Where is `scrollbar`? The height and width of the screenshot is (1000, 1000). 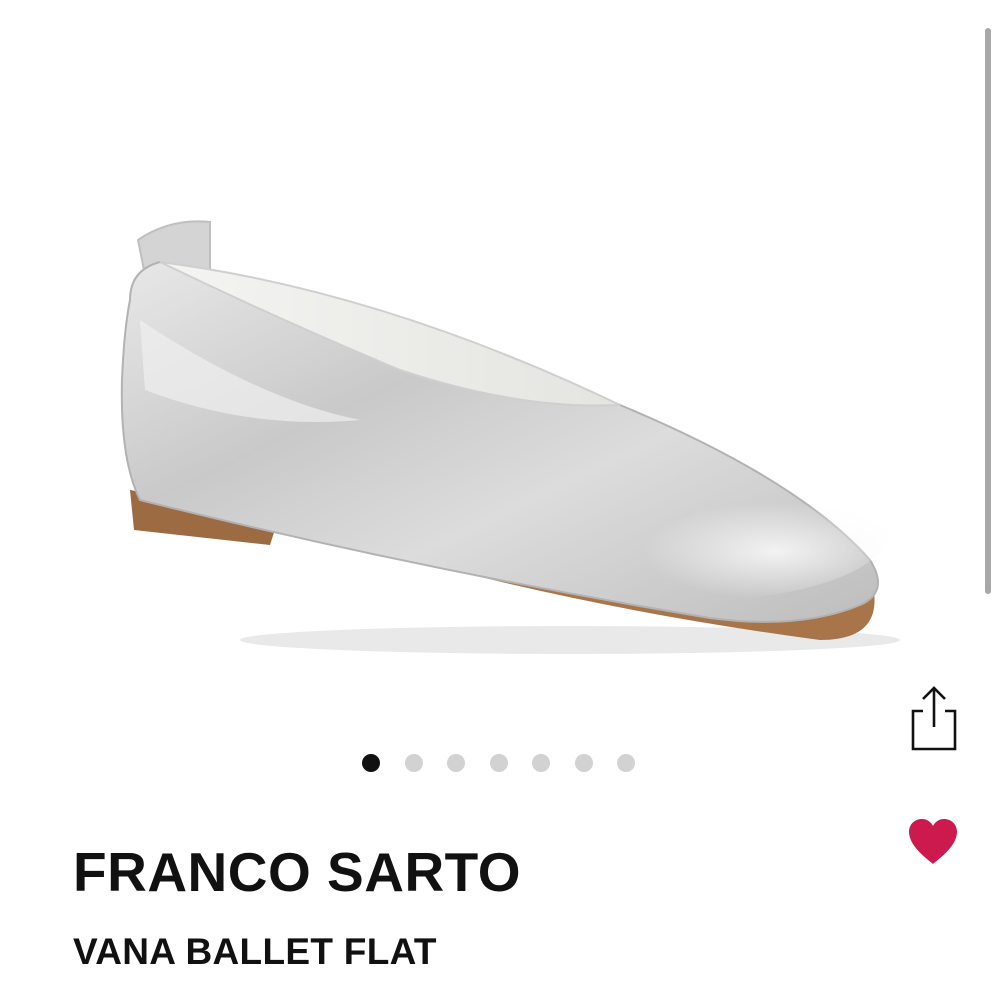
scrollbar is located at coordinates (988, 311).